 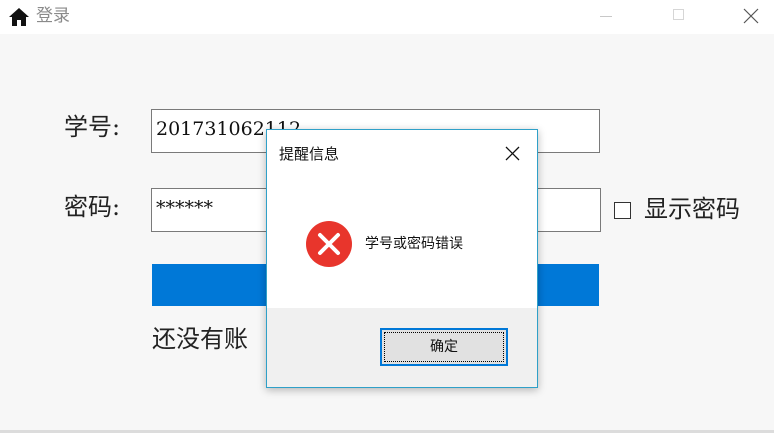 I want to click on error-icon, so click(x=329, y=244).